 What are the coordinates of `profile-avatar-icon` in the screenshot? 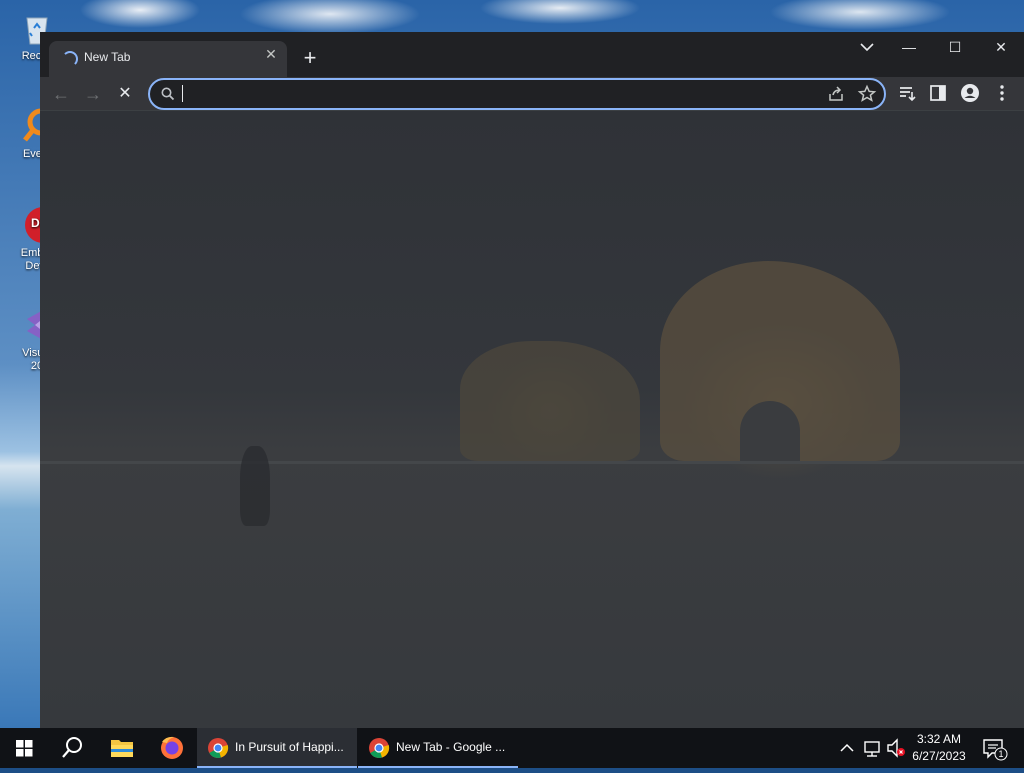 It's located at (970, 93).